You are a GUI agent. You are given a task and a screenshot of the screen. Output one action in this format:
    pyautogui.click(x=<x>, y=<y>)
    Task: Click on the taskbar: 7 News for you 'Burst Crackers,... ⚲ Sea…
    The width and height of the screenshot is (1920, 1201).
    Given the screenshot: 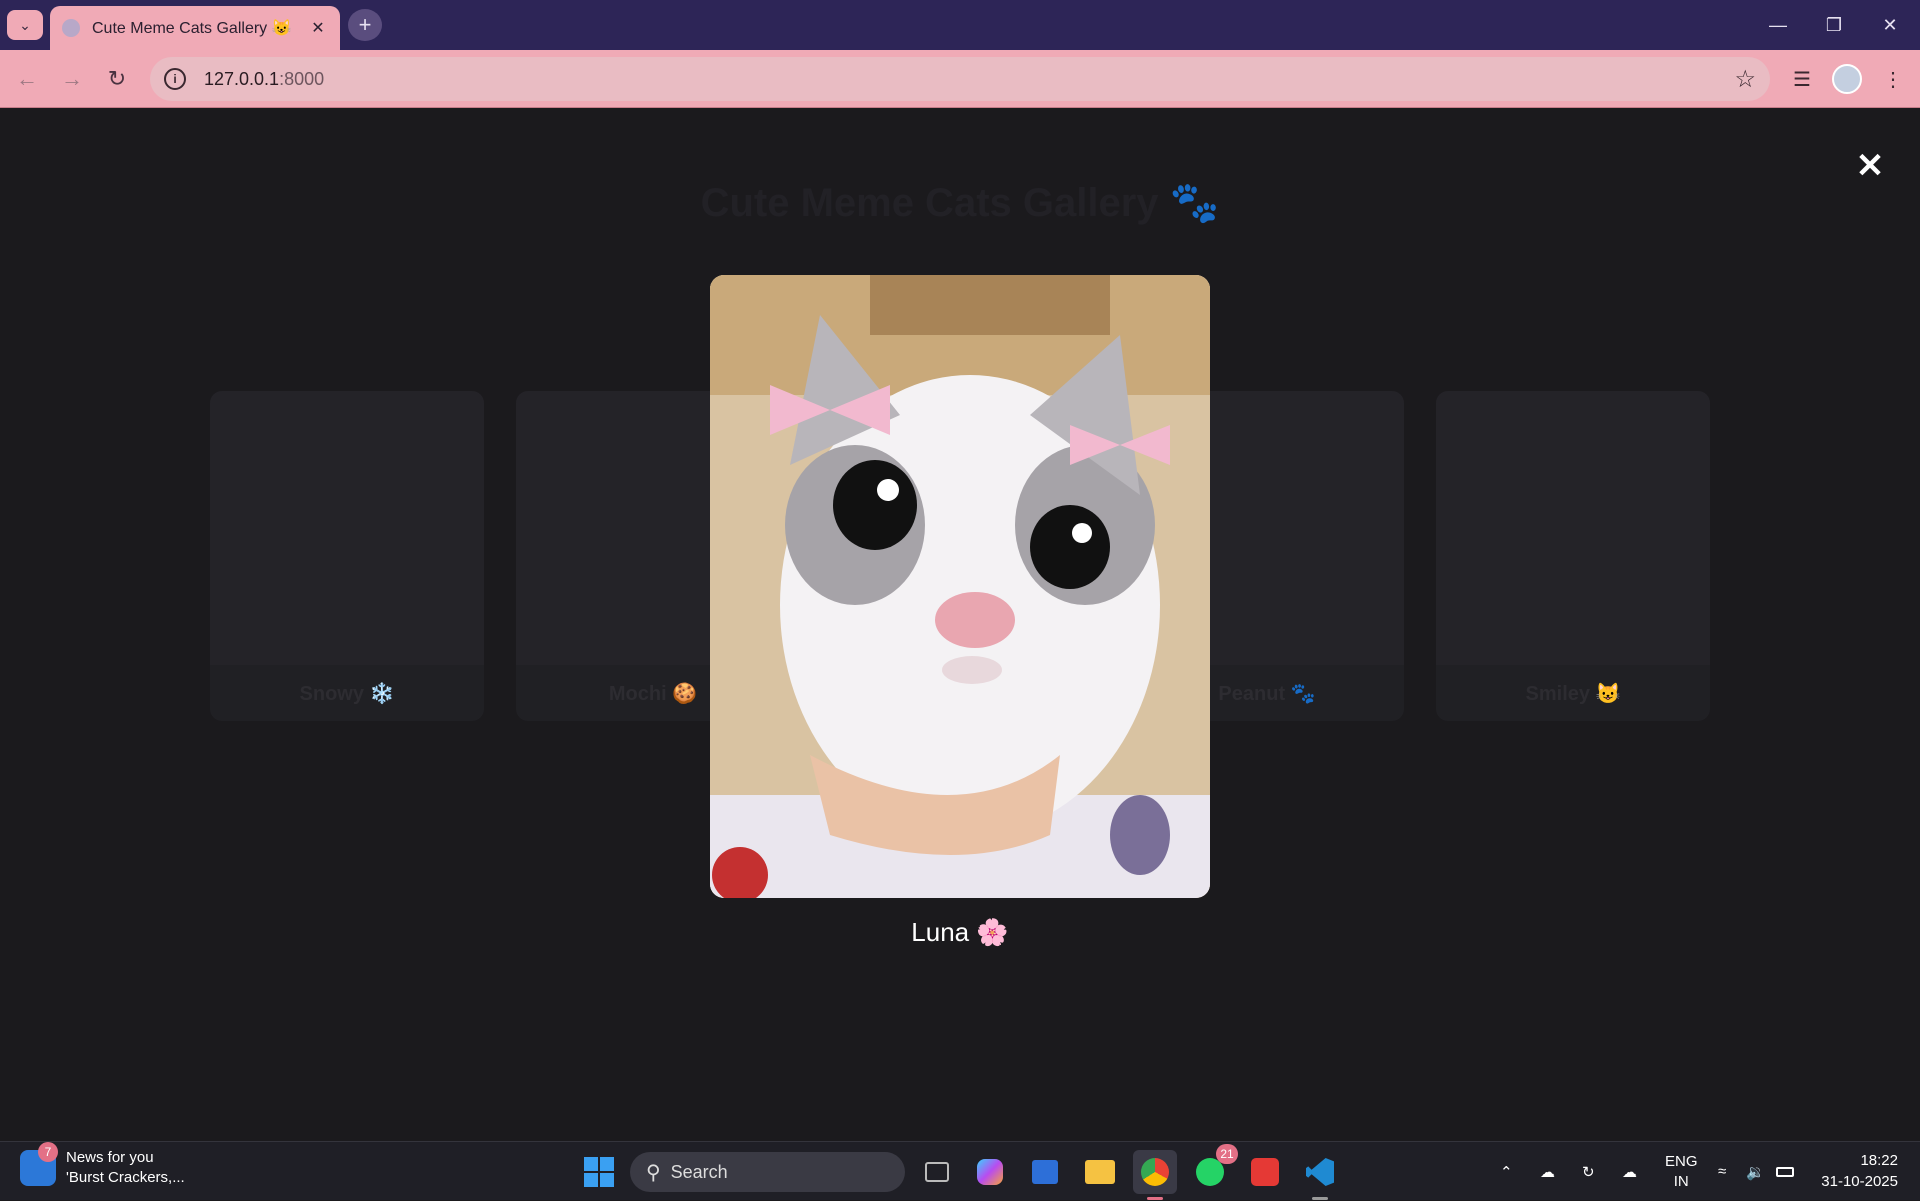 What is the action you would take?
    pyautogui.click(x=960, y=1170)
    